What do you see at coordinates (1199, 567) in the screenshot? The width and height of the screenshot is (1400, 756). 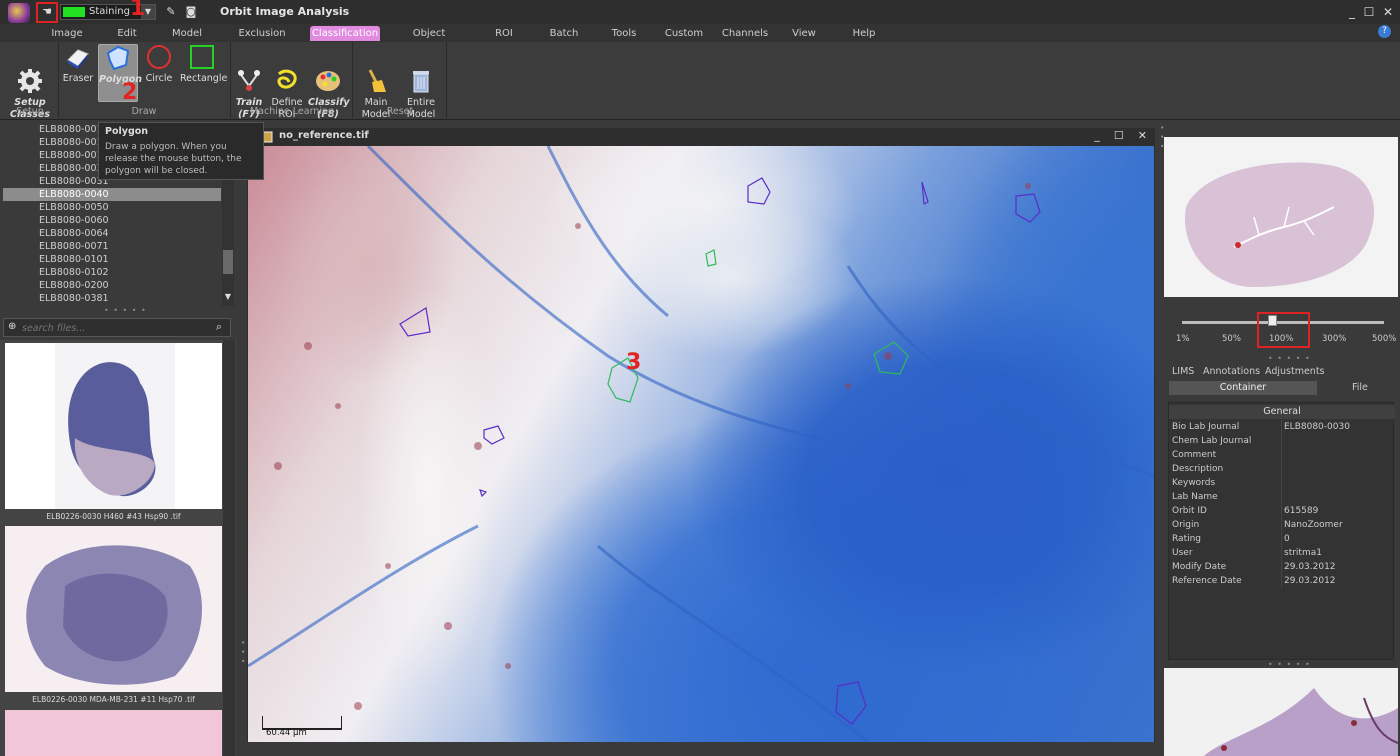 I see `property-key: Modify Date` at bounding box center [1199, 567].